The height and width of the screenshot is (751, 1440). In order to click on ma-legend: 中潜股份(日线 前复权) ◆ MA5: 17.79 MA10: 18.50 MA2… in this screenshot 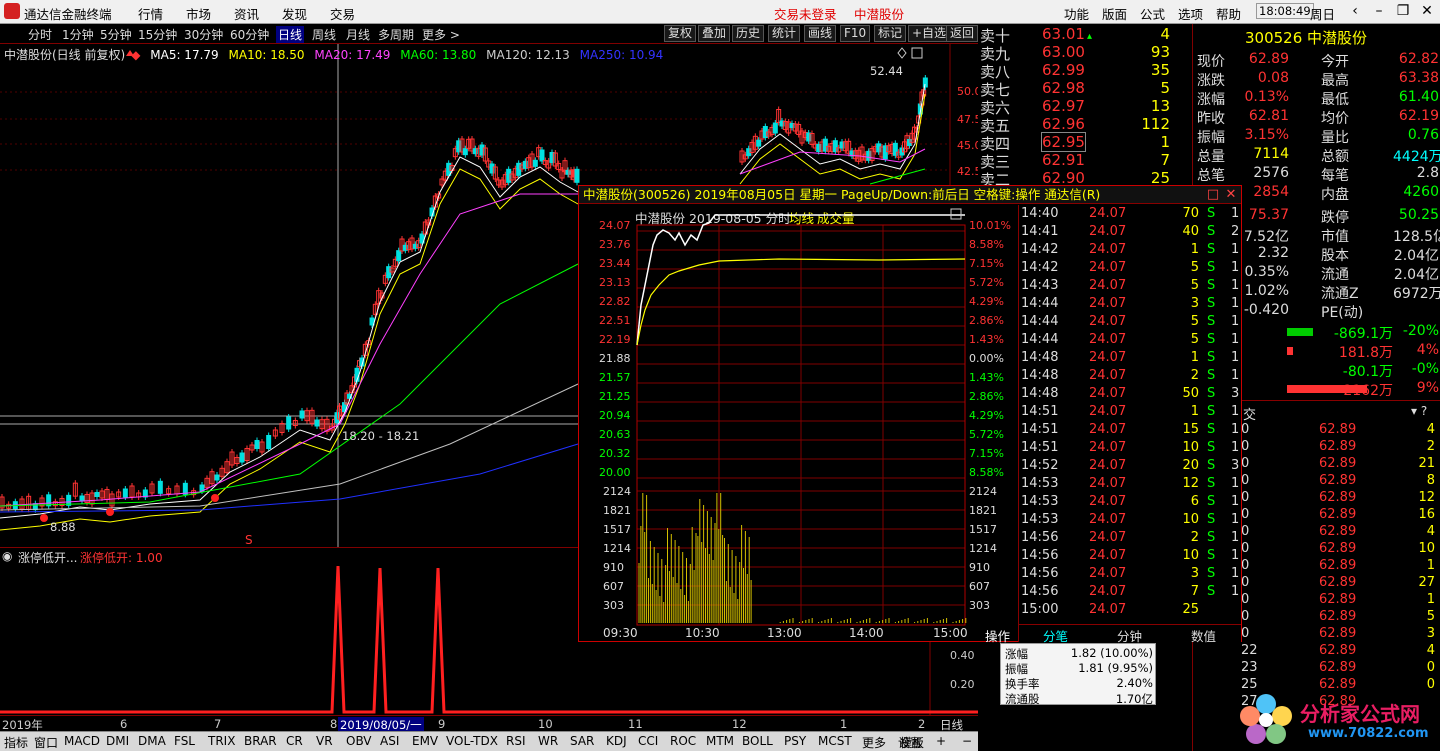, I will do `click(336, 54)`.